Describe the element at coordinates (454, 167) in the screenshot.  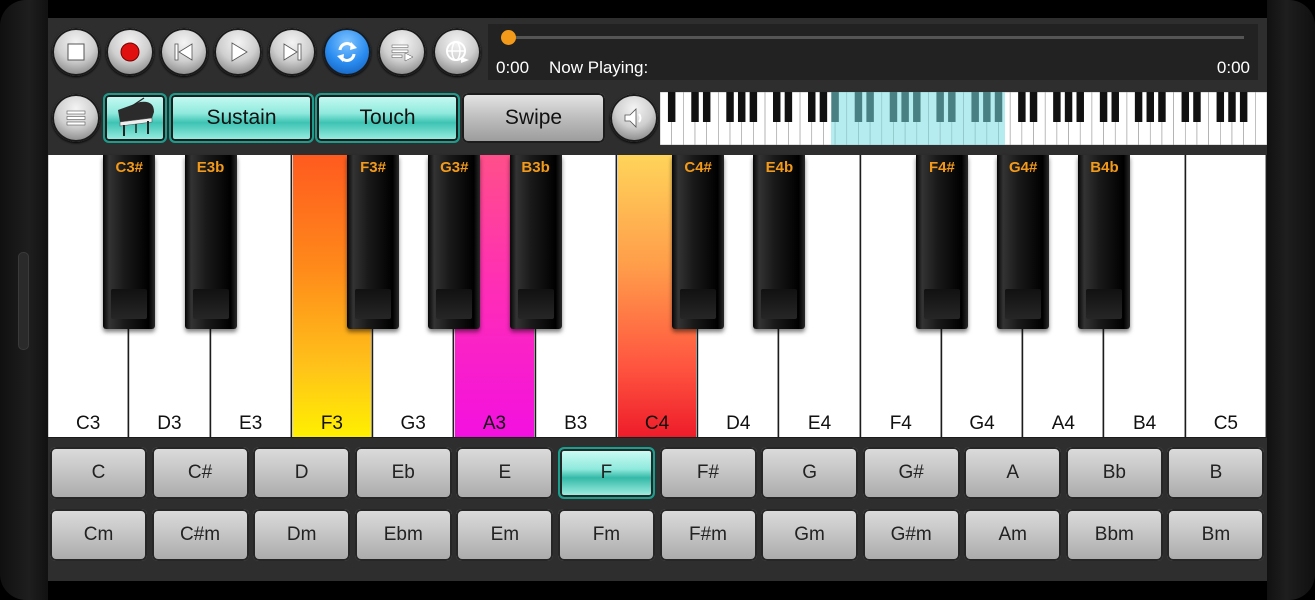
I see `black-key-label: G3#` at that location.